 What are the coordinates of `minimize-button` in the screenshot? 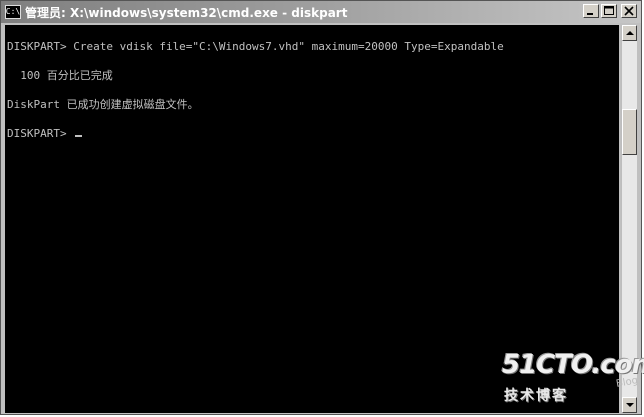 It's located at (591, 11).